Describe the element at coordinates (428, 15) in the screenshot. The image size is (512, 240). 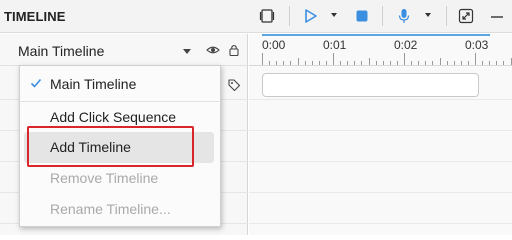
I see `record-options-chevron-down-icon` at that location.